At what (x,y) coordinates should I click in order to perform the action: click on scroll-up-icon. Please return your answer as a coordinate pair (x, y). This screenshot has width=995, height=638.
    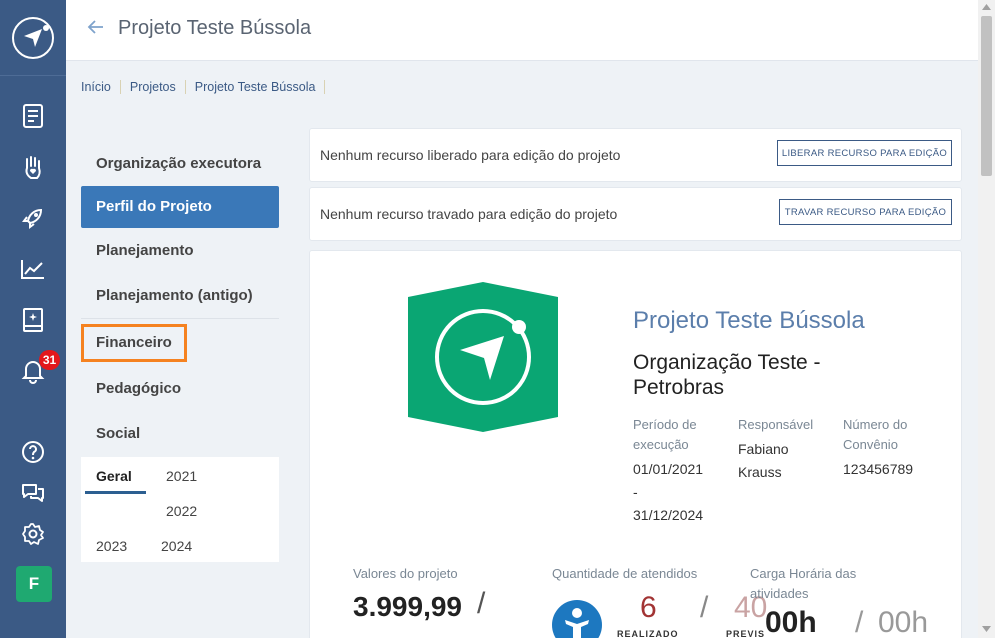
    Looking at the image, I should click on (986, 7).